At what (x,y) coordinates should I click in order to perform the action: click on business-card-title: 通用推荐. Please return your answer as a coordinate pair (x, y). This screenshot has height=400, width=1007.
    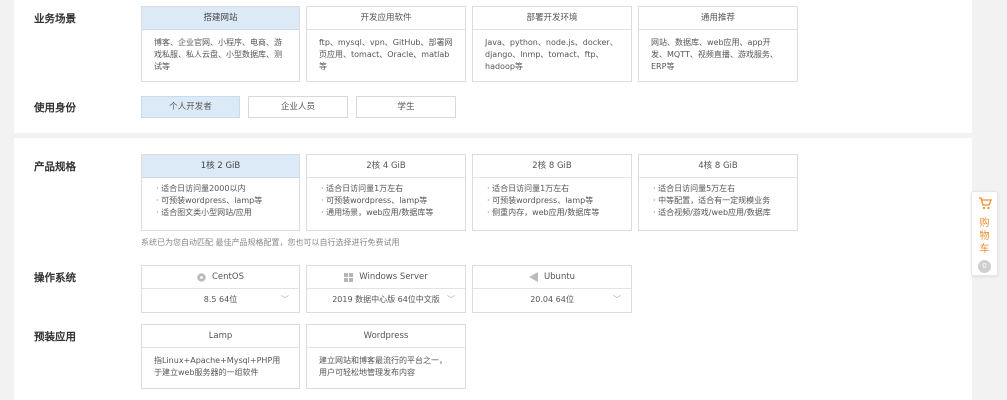
    Looking at the image, I should click on (718, 18).